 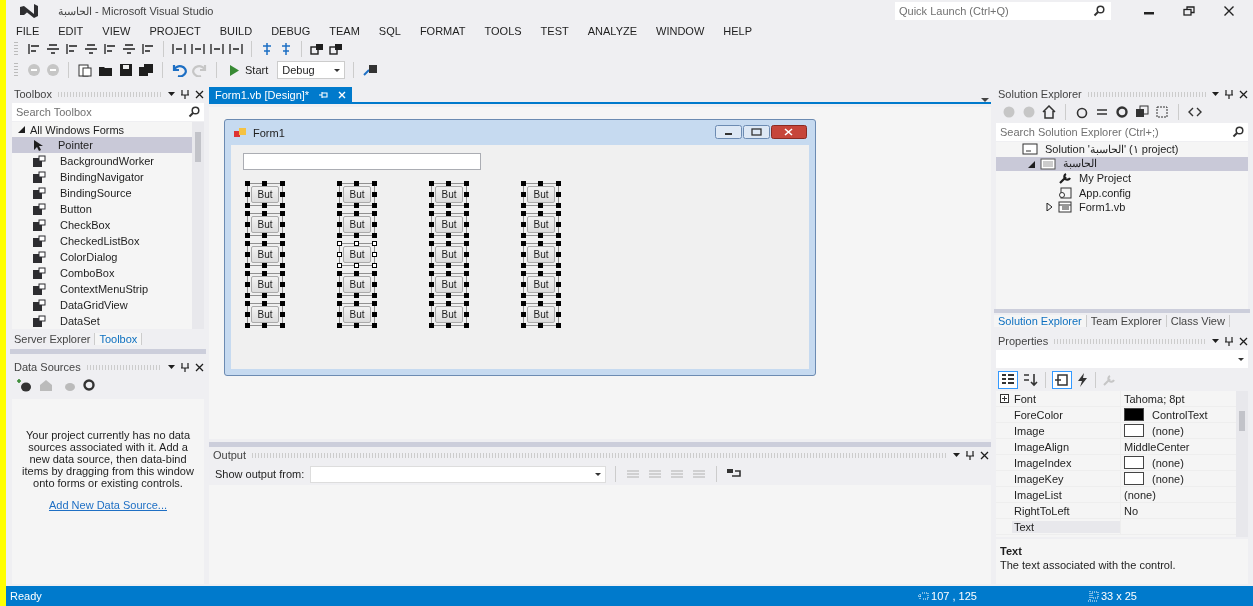 I want to click on toolbox-item: CheckBox, so click(x=102, y=225).